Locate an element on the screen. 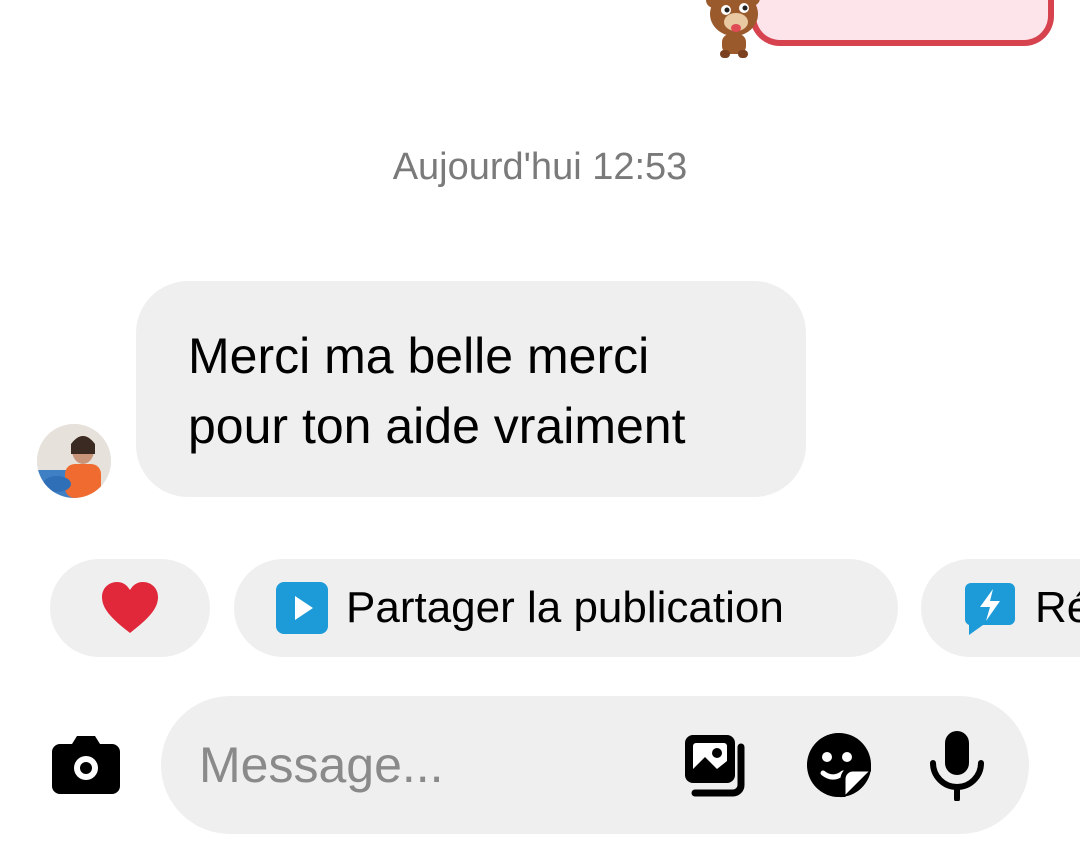 Image resolution: width=1080 pixels, height=859 pixels. message-text-line-1: Merci ma belle merci is located at coordinates (419, 356).